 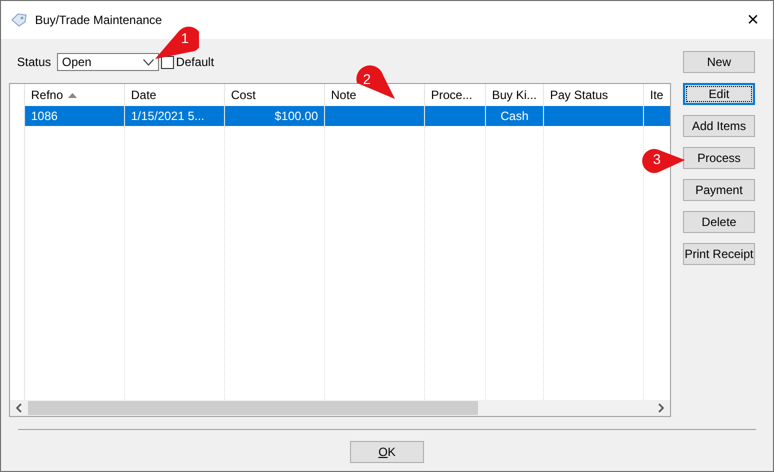 What do you see at coordinates (387, 452) in the screenshot?
I see `ok-button: OK` at bounding box center [387, 452].